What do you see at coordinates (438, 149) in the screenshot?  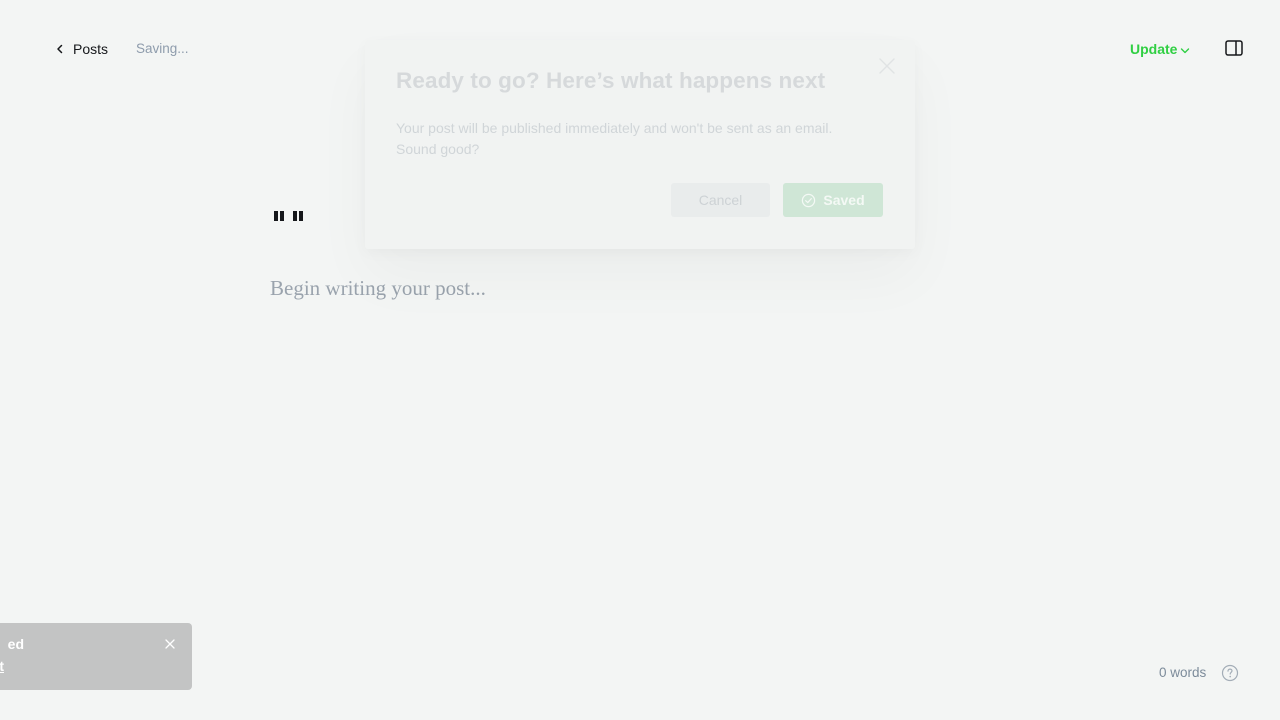 I see `modal-body-line: Sound good?` at bounding box center [438, 149].